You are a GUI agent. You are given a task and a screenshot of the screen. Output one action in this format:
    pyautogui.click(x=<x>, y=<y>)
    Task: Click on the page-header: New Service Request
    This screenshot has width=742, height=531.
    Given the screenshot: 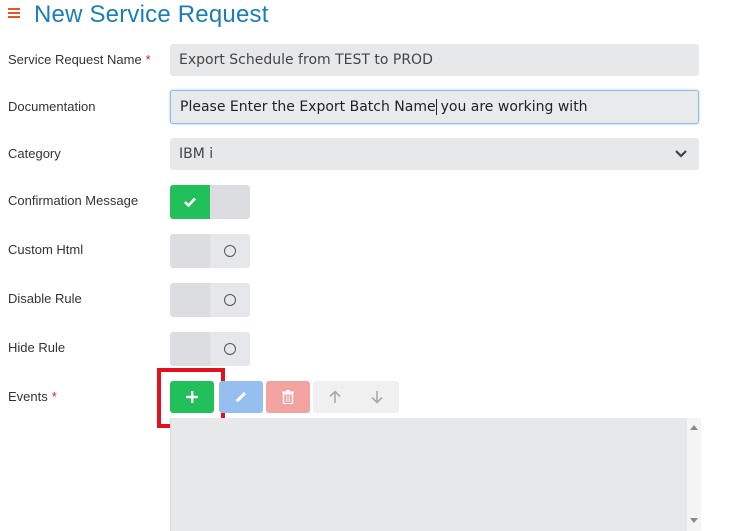 What is the action you would take?
    pyautogui.click(x=138, y=15)
    